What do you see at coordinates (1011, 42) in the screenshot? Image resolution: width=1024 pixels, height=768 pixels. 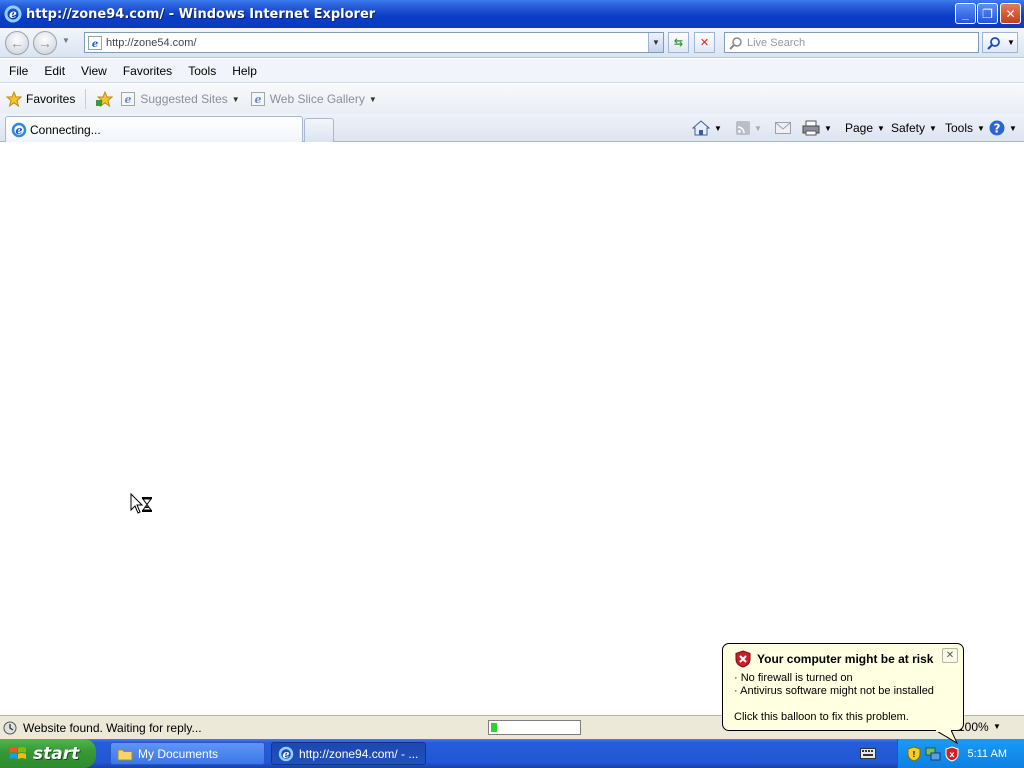 I see `search-options-dropdown: ▼` at bounding box center [1011, 42].